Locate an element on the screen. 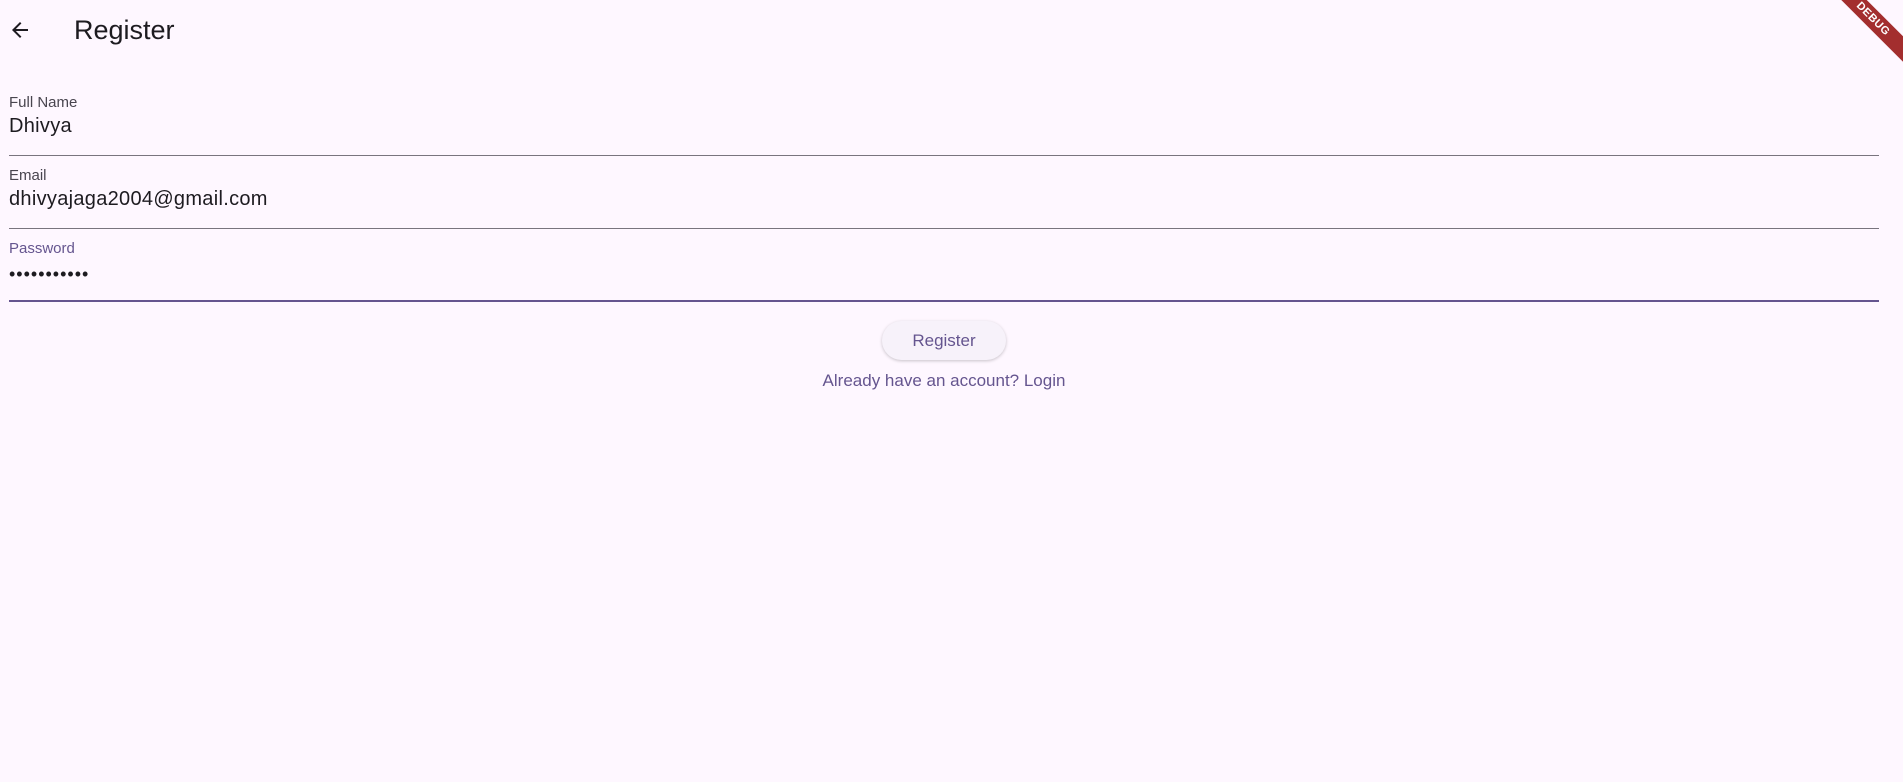 Image resolution: width=1903 pixels, height=782 pixels. full-name-field: Full Name Dhivya is located at coordinates (944, 125).